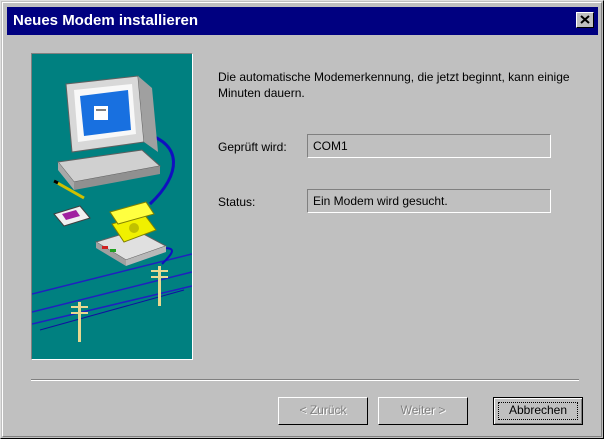 The width and height of the screenshot is (604, 439). What do you see at coordinates (252, 147) in the screenshot?
I see `port-label: Geprüft wird:` at bounding box center [252, 147].